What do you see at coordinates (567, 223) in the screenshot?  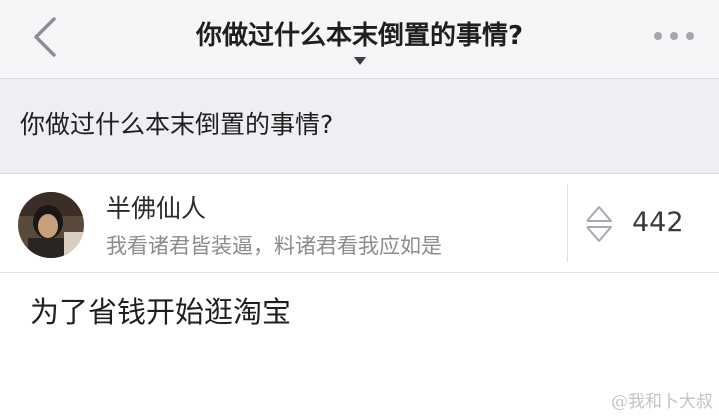 I see `divider` at bounding box center [567, 223].